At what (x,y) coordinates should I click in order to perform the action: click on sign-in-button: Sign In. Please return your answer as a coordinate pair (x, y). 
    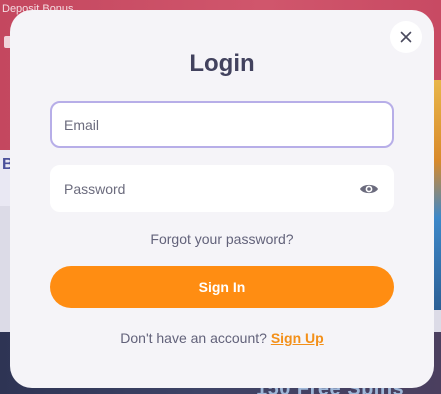
    Looking at the image, I should click on (222, 287).